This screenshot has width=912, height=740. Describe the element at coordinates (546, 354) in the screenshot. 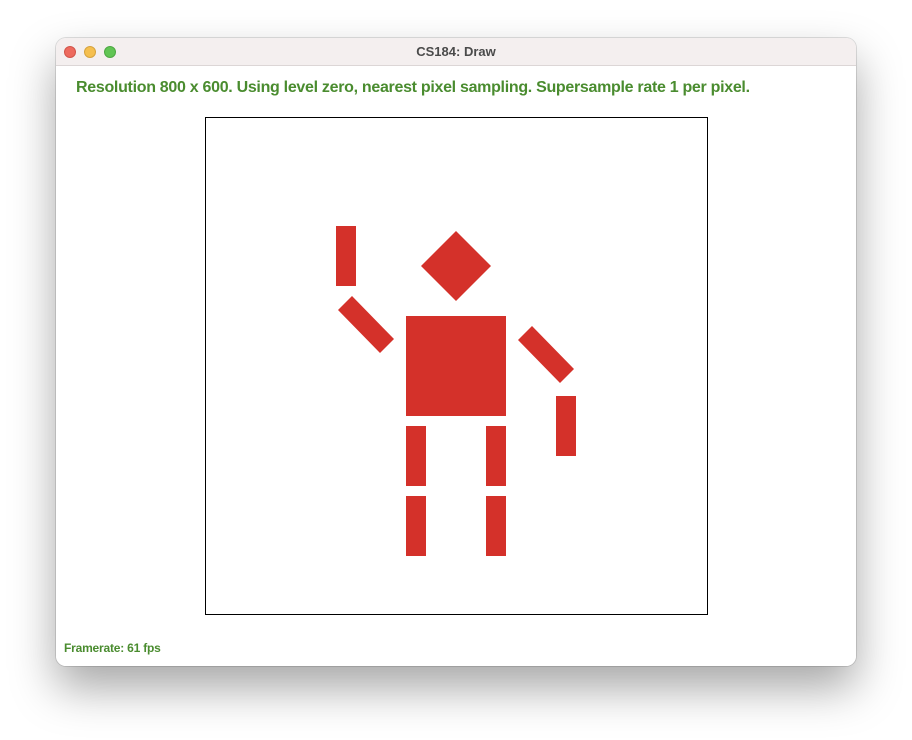

I see `right-upper-arm-shape` at that location.